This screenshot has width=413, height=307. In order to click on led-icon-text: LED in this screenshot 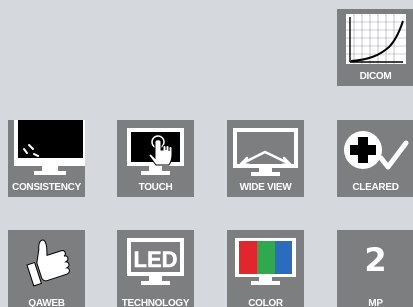, I will do `click(156, 259)`.